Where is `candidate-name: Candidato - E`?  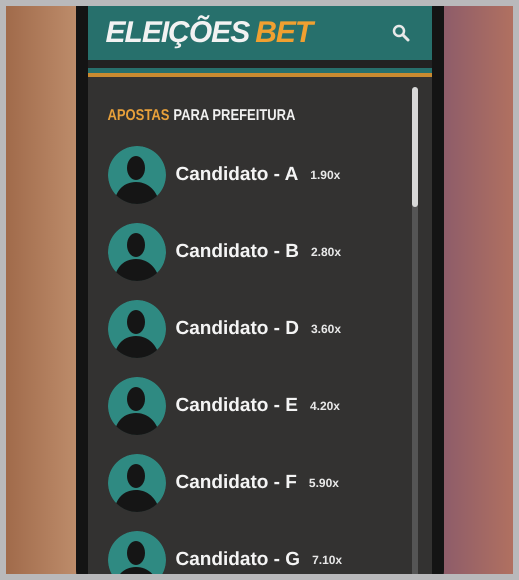 candidate-name: Candidato - E is located at coordinates (237, 405).